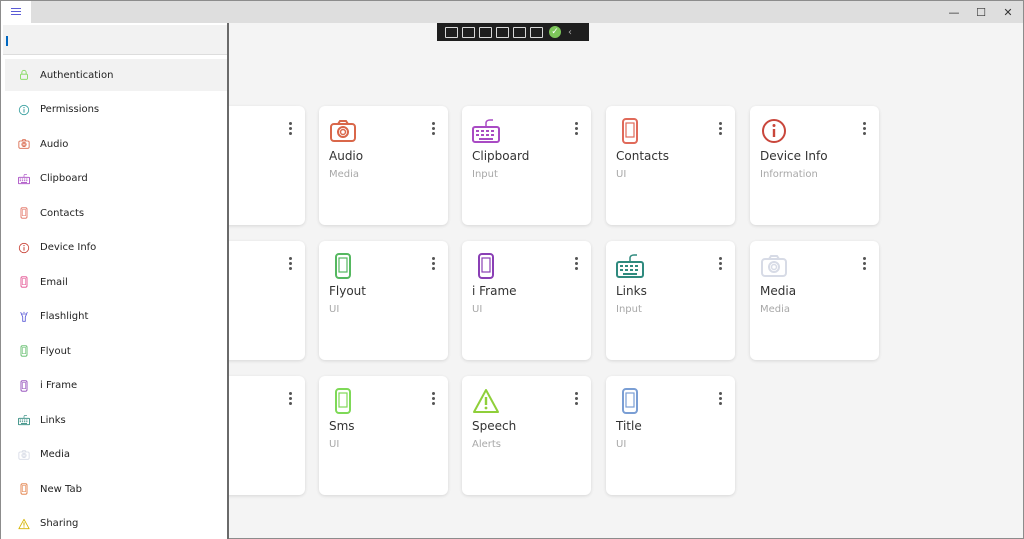 Image resolution: width=1024 pixels, height=539 pixels. Describe the element at coordinates (54, 282) in the screenshot. I see `menu-item-label: Email` at that location.